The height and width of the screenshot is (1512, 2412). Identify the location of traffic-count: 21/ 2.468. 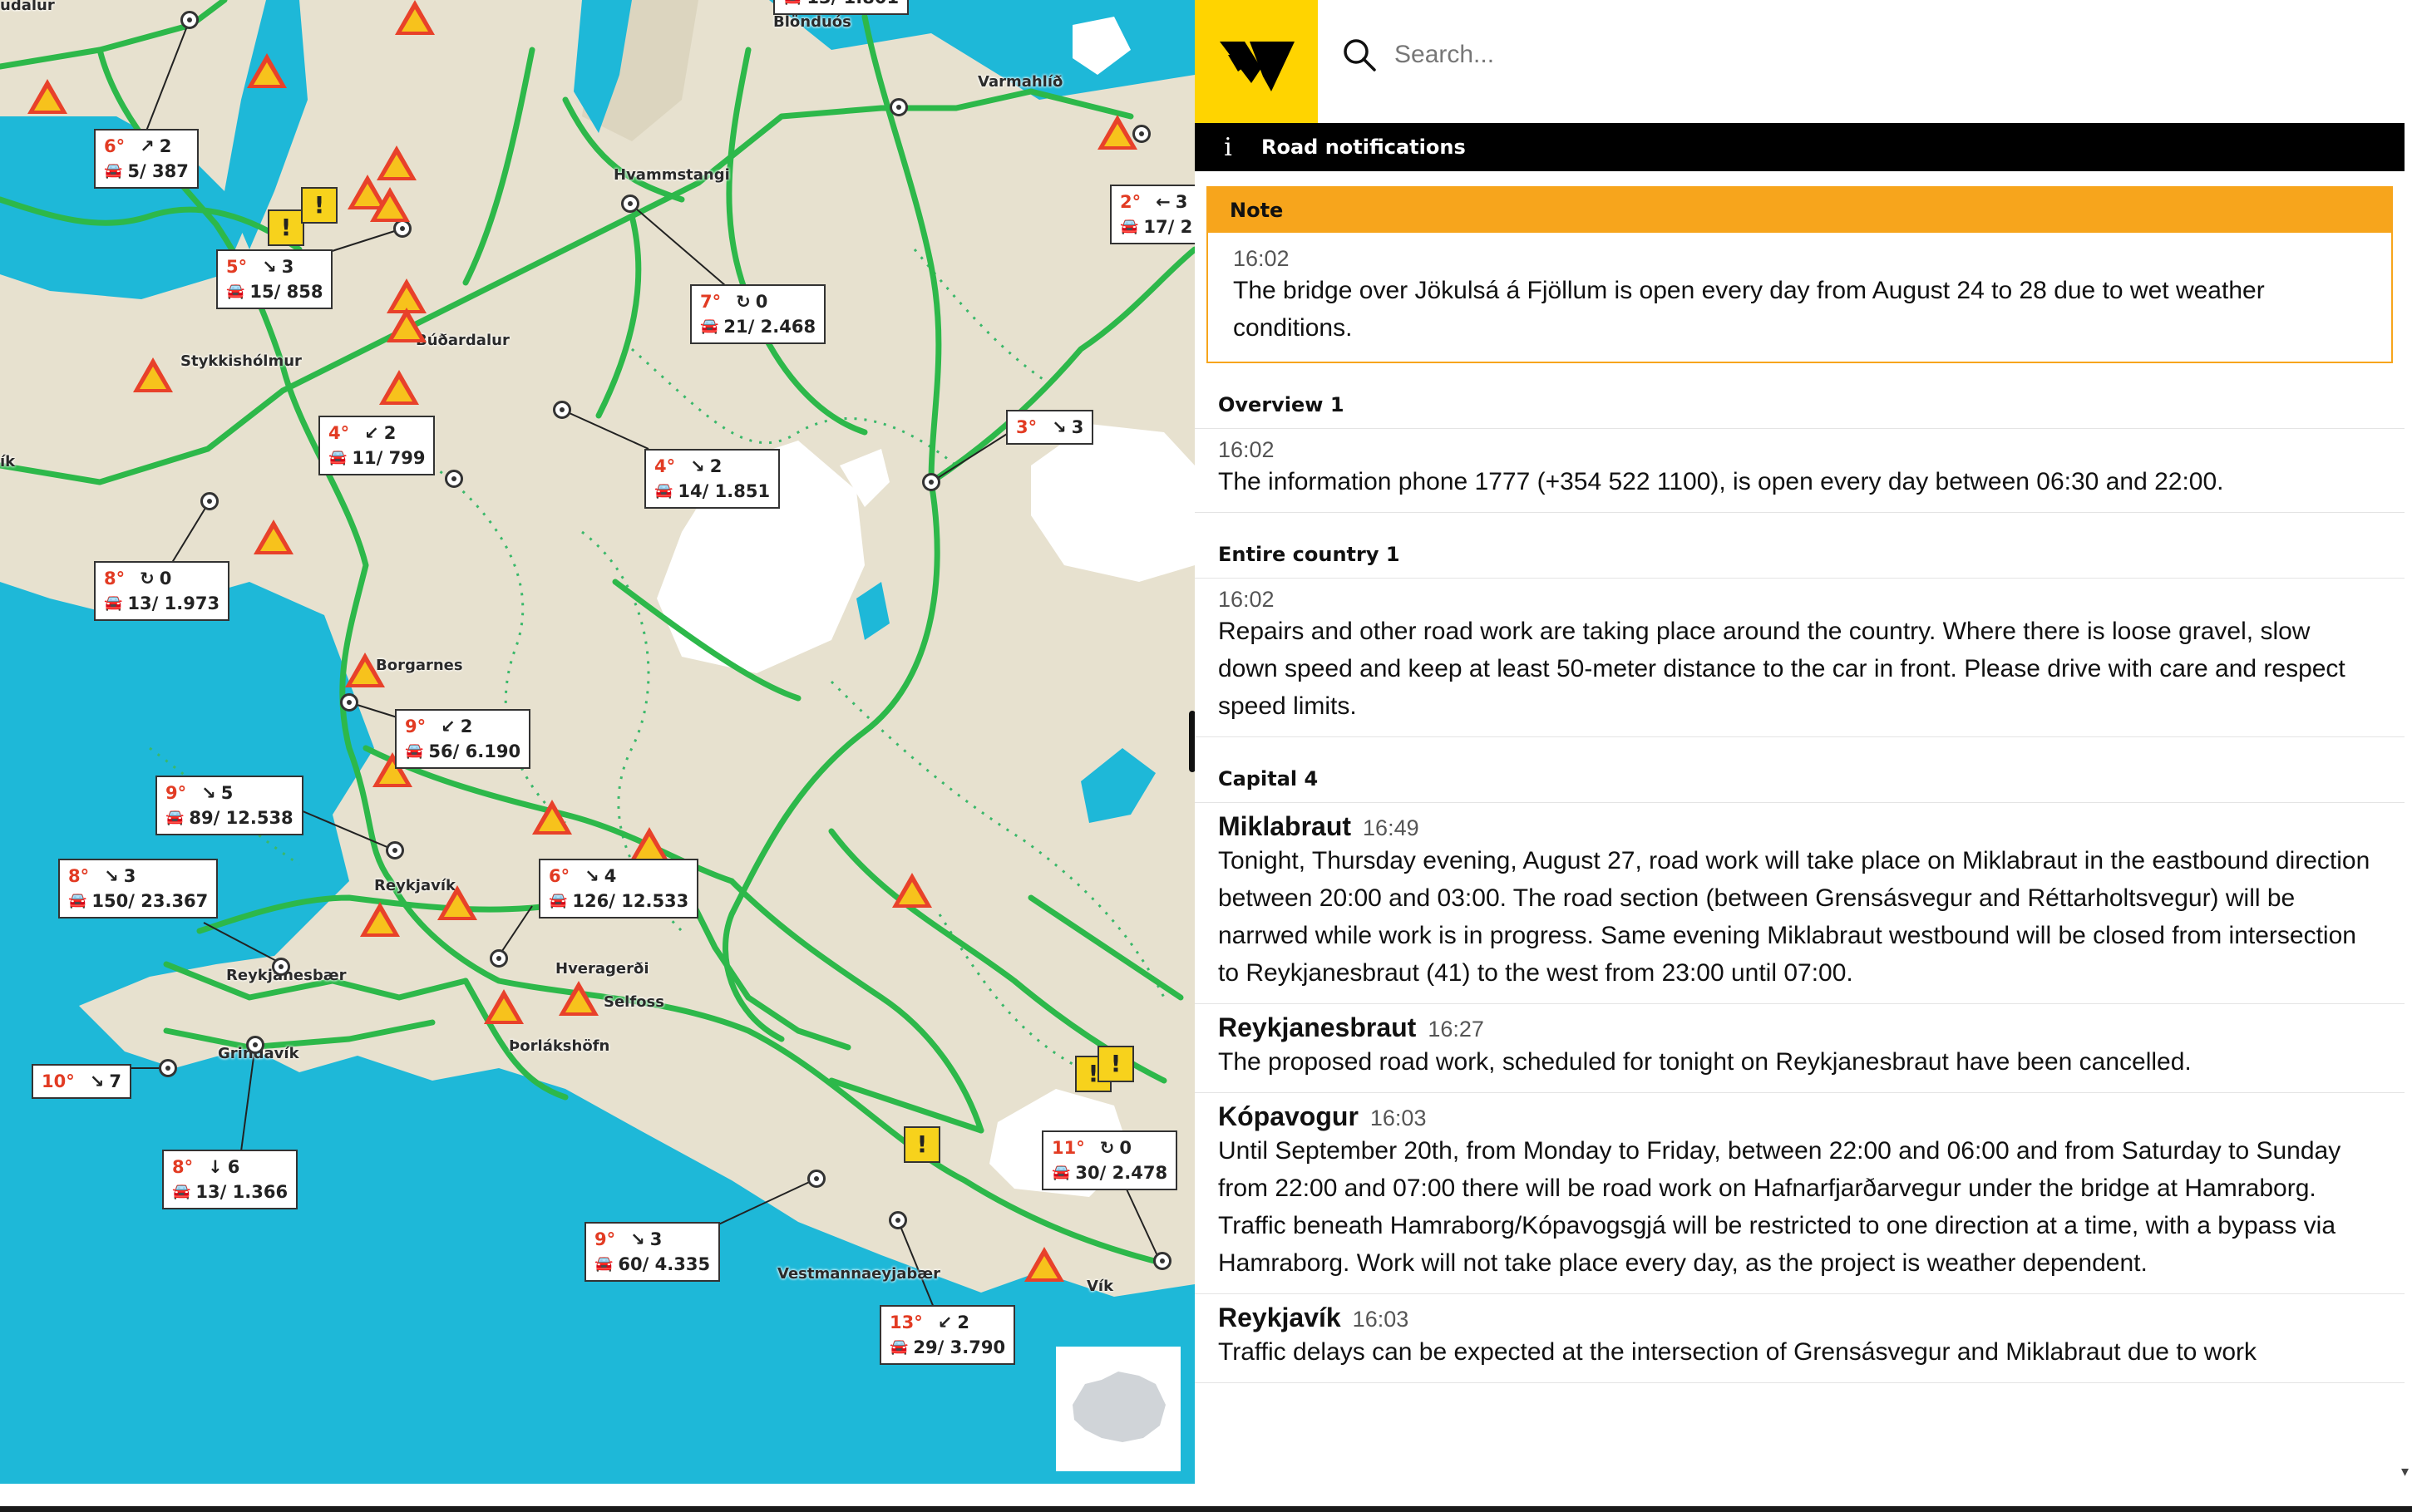
(770, 327).